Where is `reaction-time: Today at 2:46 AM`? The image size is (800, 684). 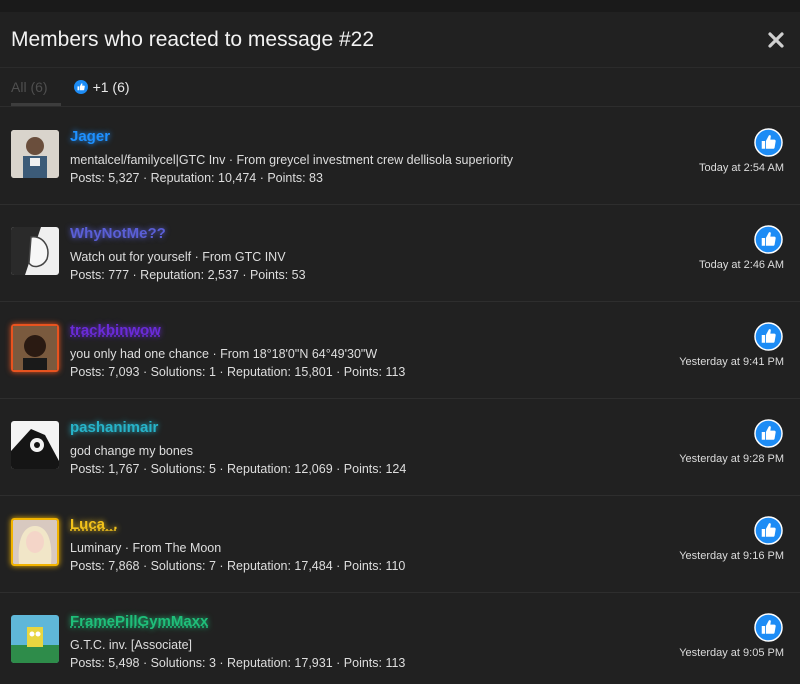
reaction-time: Today at 2:46 AM is located at coordinates (741, 265).